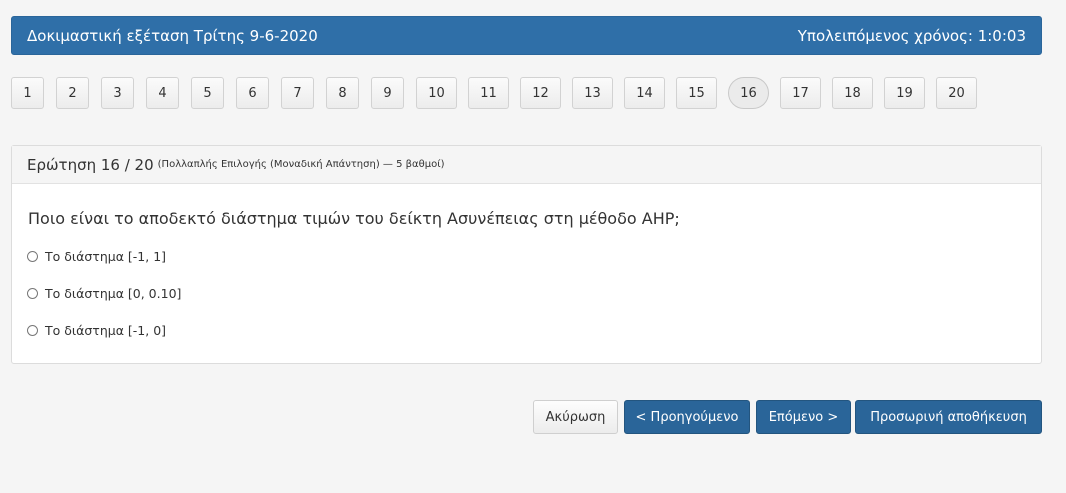  I want to click on answer-option-label: Το διάστημα [-1, 1], so click(106, 256).